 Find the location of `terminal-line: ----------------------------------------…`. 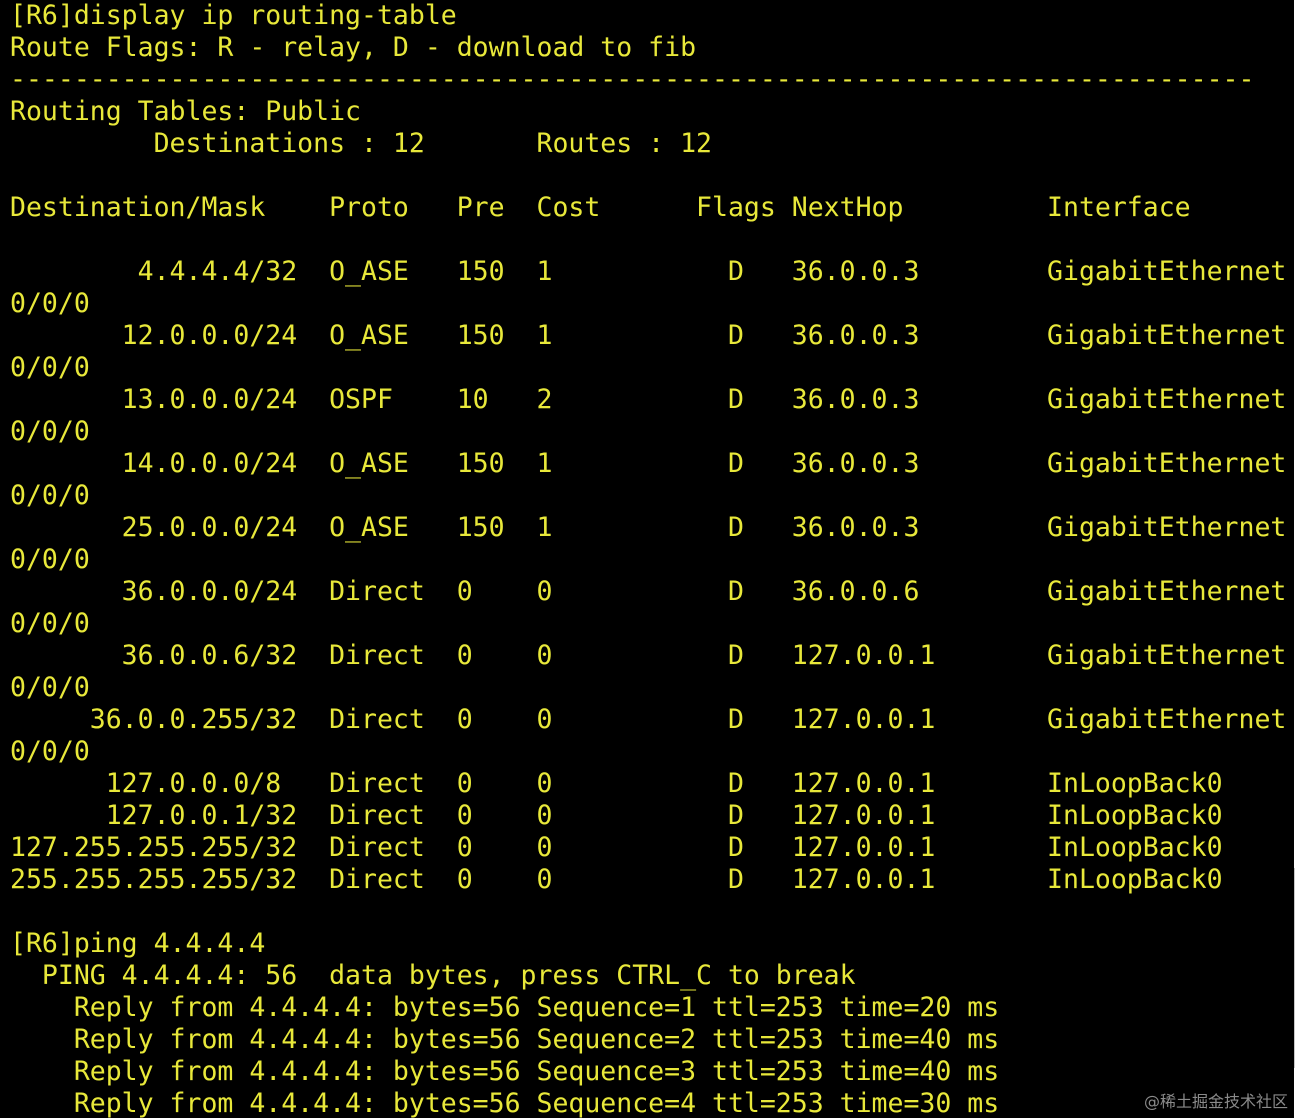

terminal-line: ----------------------------------------… is located at coordinates (632, 79).